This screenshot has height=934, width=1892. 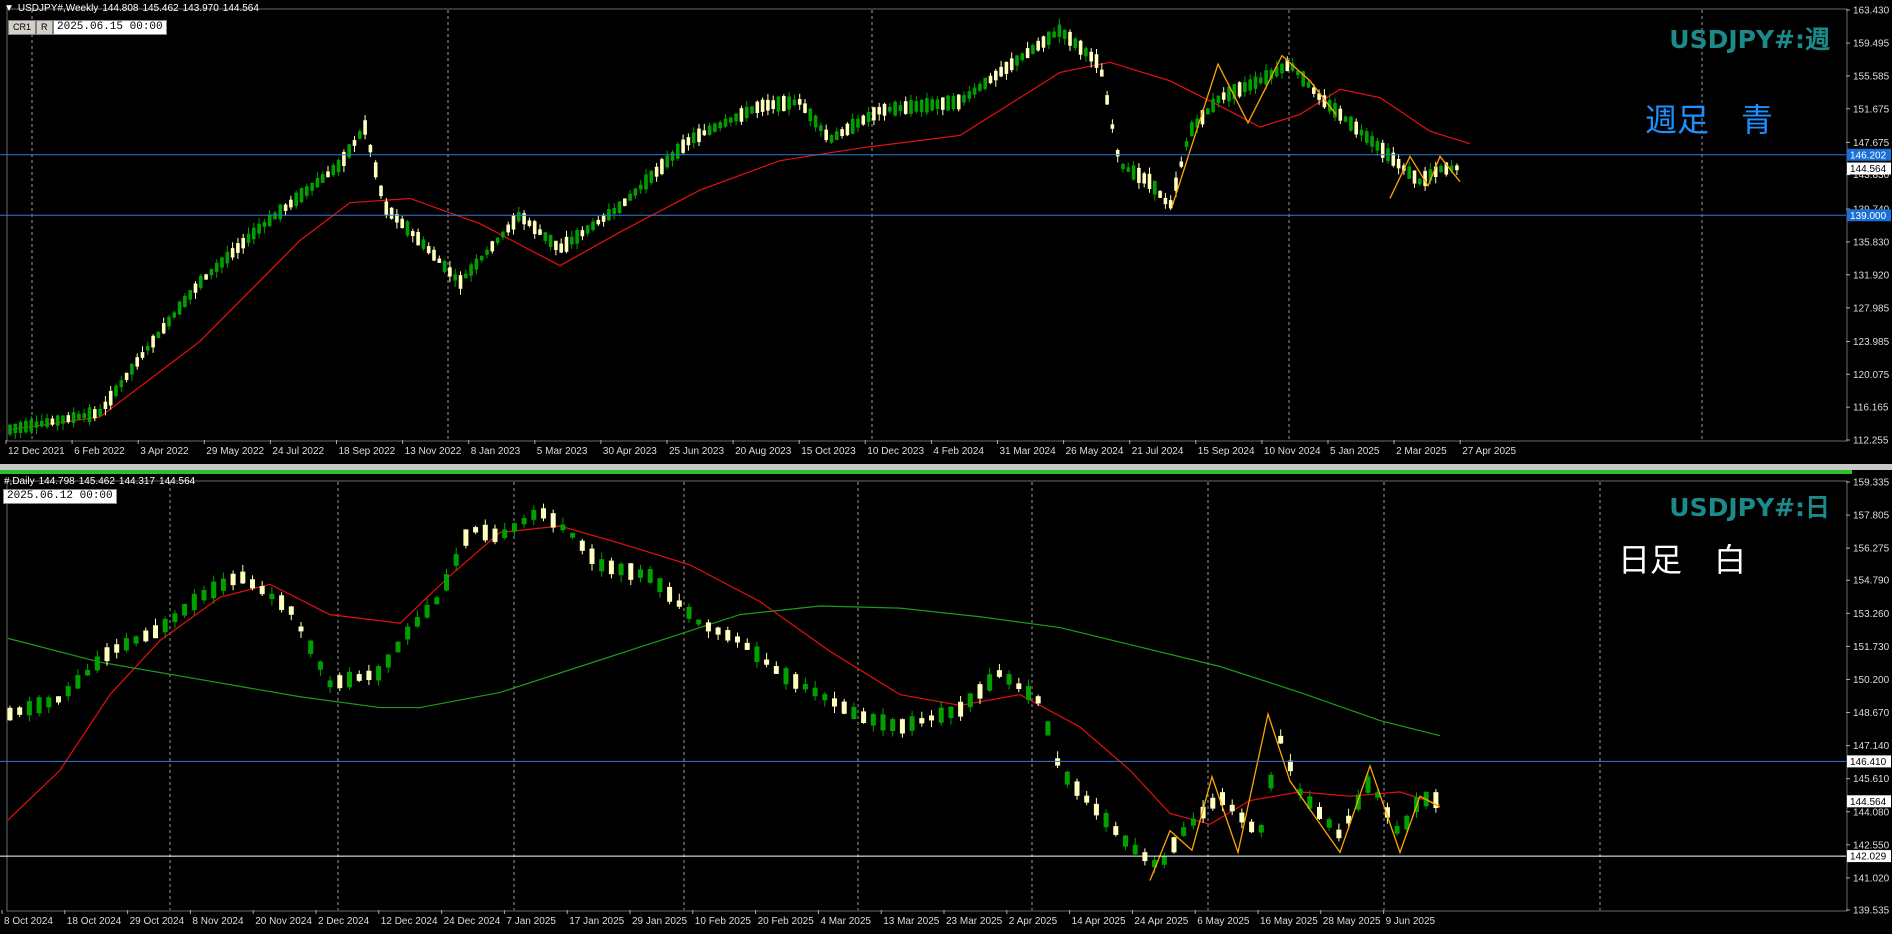 I want to click on price-tick-label: 123.985, so click(x=1871, y=342).